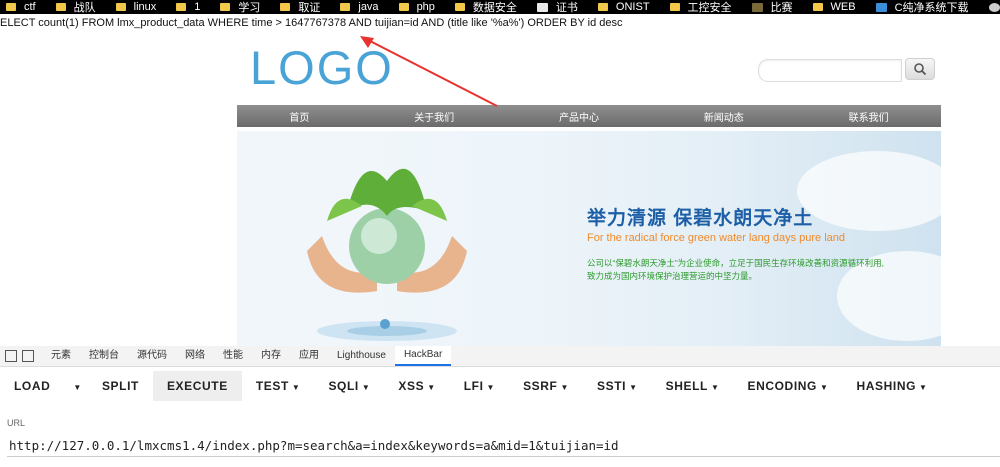 The image size is (1000, 467). I want to click on bookmark-ics-security: 工控安全, so click(700, 7).